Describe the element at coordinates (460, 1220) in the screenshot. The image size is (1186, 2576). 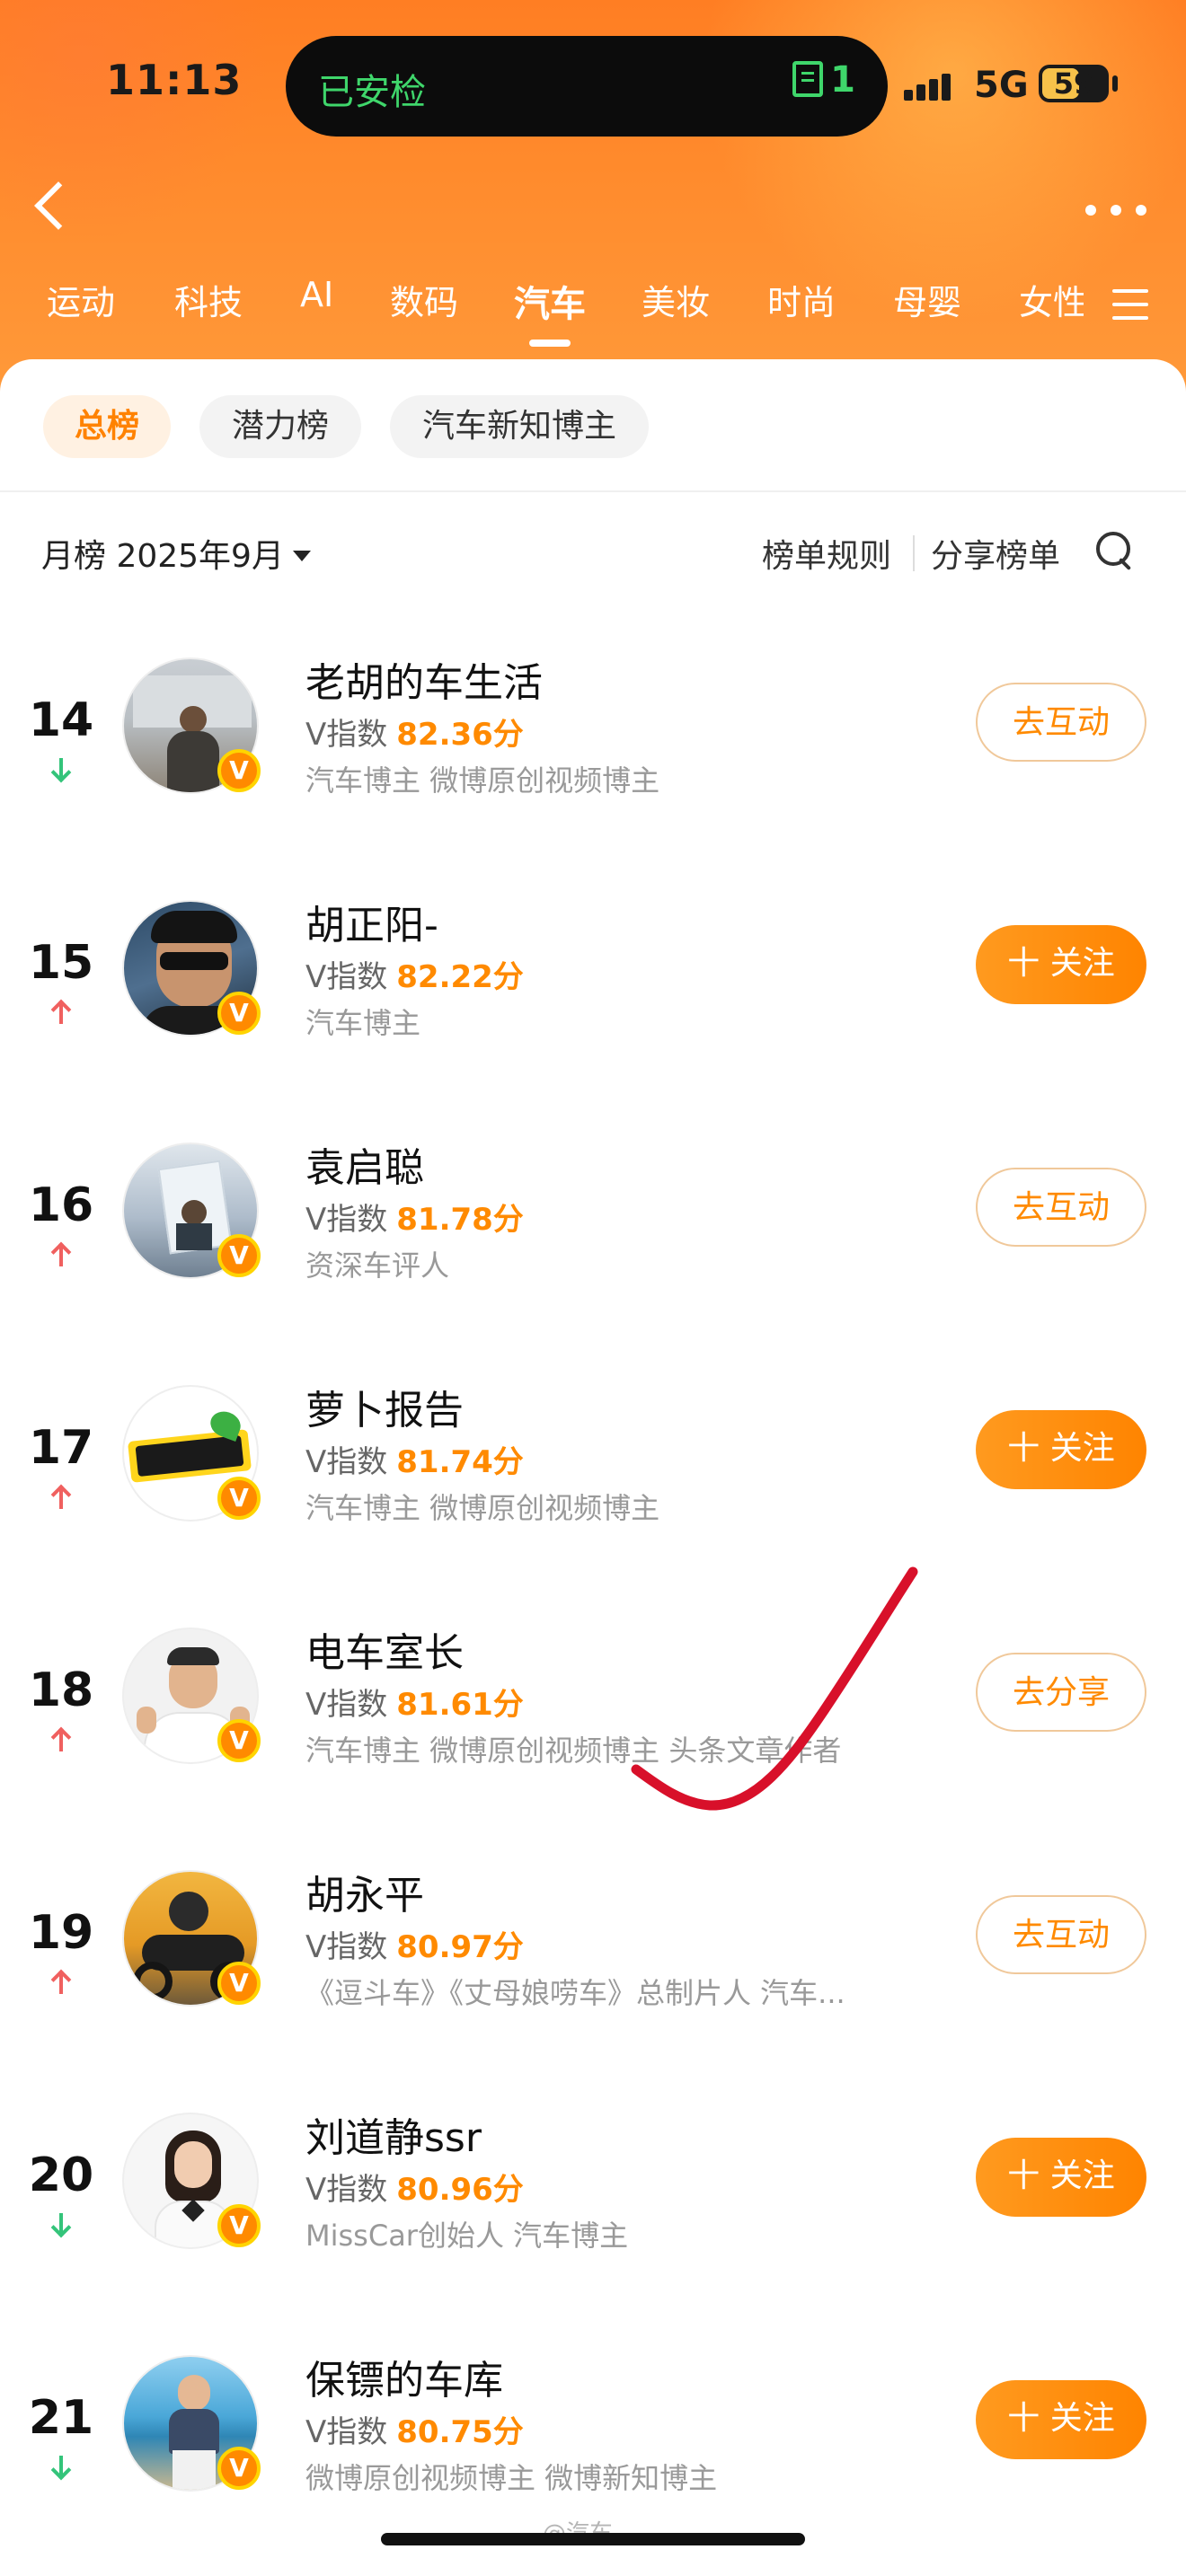
I see `v-index-score: 81.78分` at that location.